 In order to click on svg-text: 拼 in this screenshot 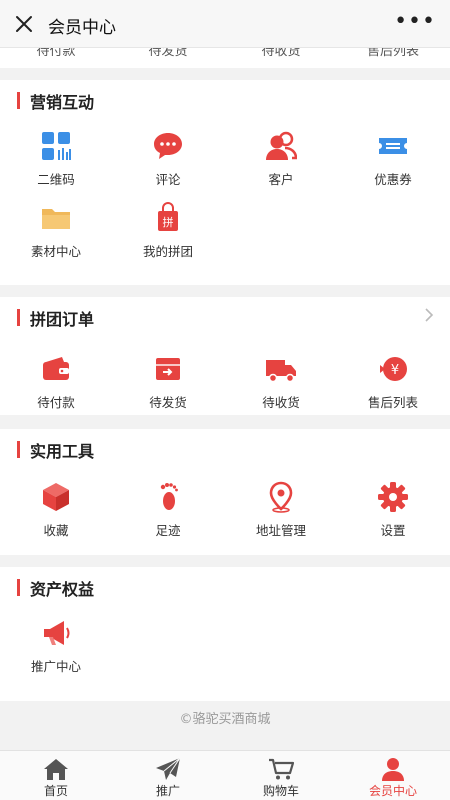, I will do `click(168, 222)`.